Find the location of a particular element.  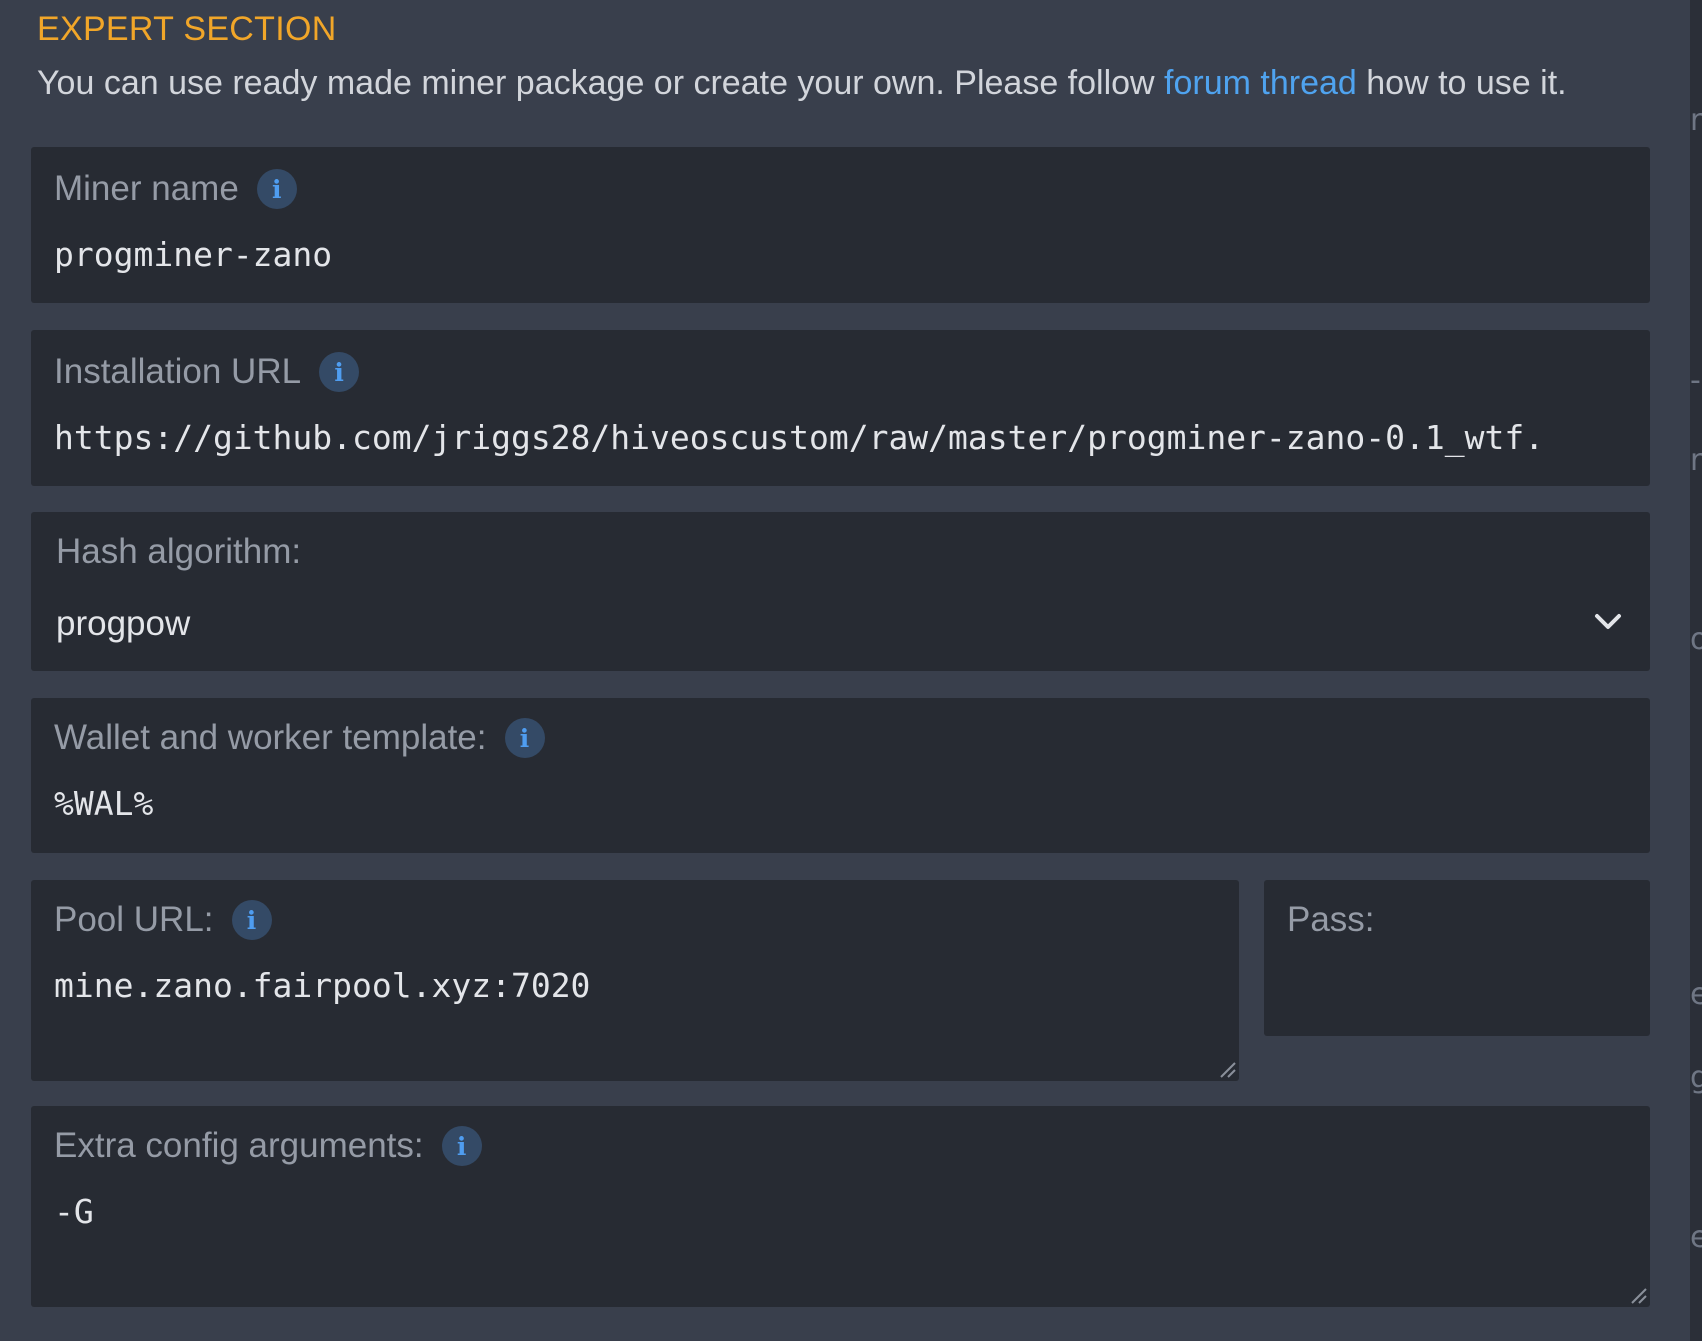

pool-url-label: Pool URL: i is located at coordinates (163, 920).